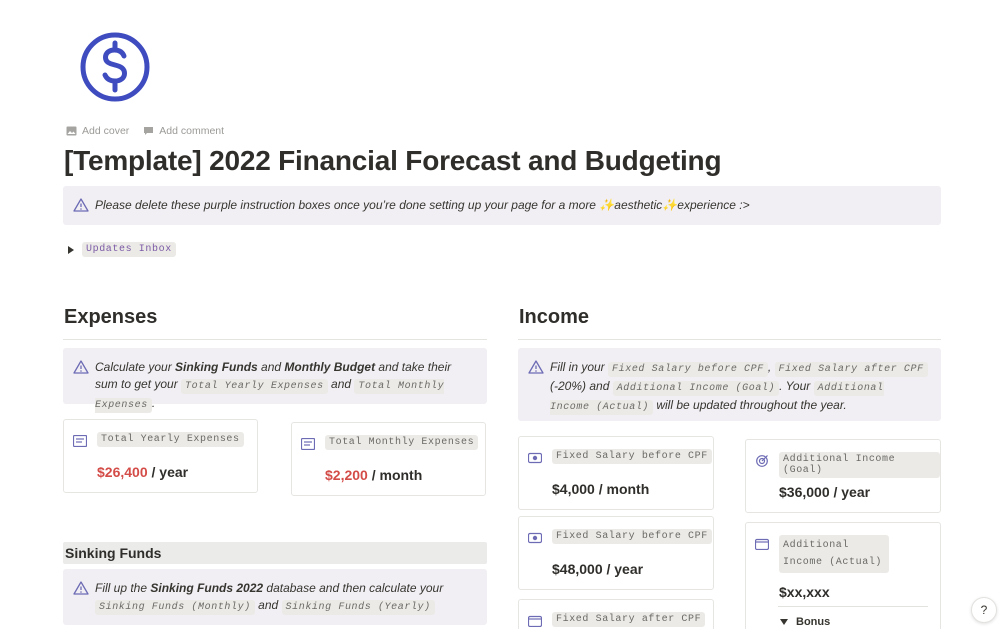 The height and width of the screenshot is (629, 1005). Describe the element at coordinates (170, 439) in the screenshot. I see `card-label: Total Yearly Expenses` at that location.